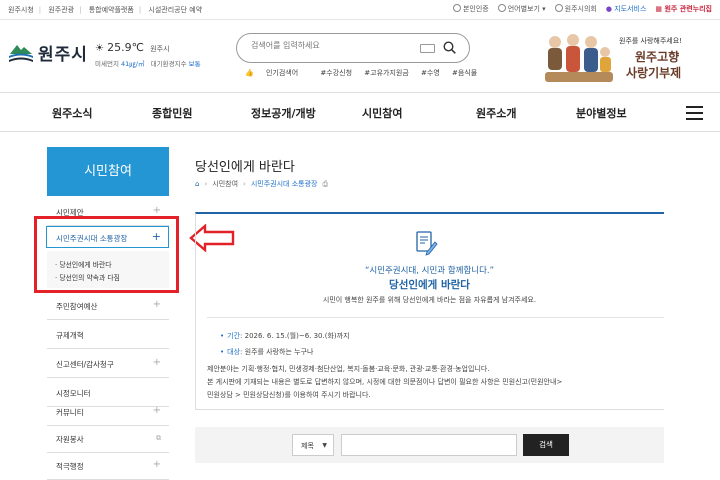 The width and height of the screenshot is (720, 480). I want to click on nav-field-info: 분야별정보, so click(601, 113).